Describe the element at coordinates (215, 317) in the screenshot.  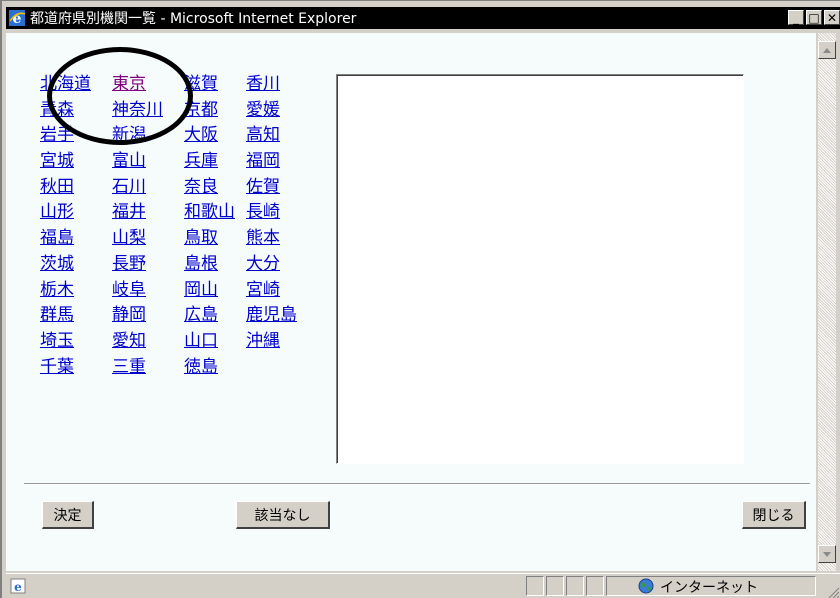
I see `prefecture-link: 広島` at that location.